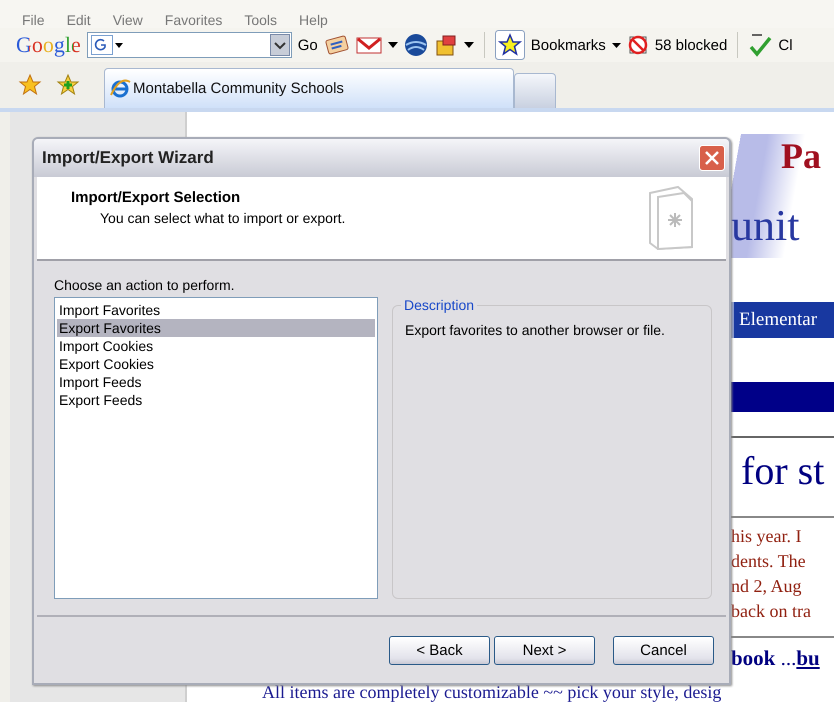 This screenshot has width=834, height=702. I want to click on star-icon, so click(30, 85).